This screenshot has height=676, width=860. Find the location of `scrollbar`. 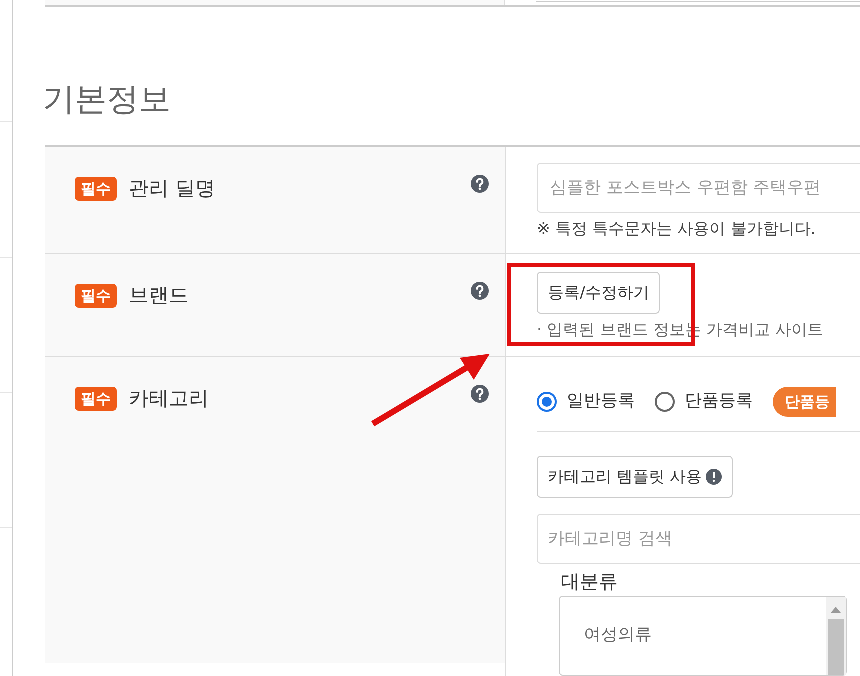

scrollbar is located at coordinates (836, 636).